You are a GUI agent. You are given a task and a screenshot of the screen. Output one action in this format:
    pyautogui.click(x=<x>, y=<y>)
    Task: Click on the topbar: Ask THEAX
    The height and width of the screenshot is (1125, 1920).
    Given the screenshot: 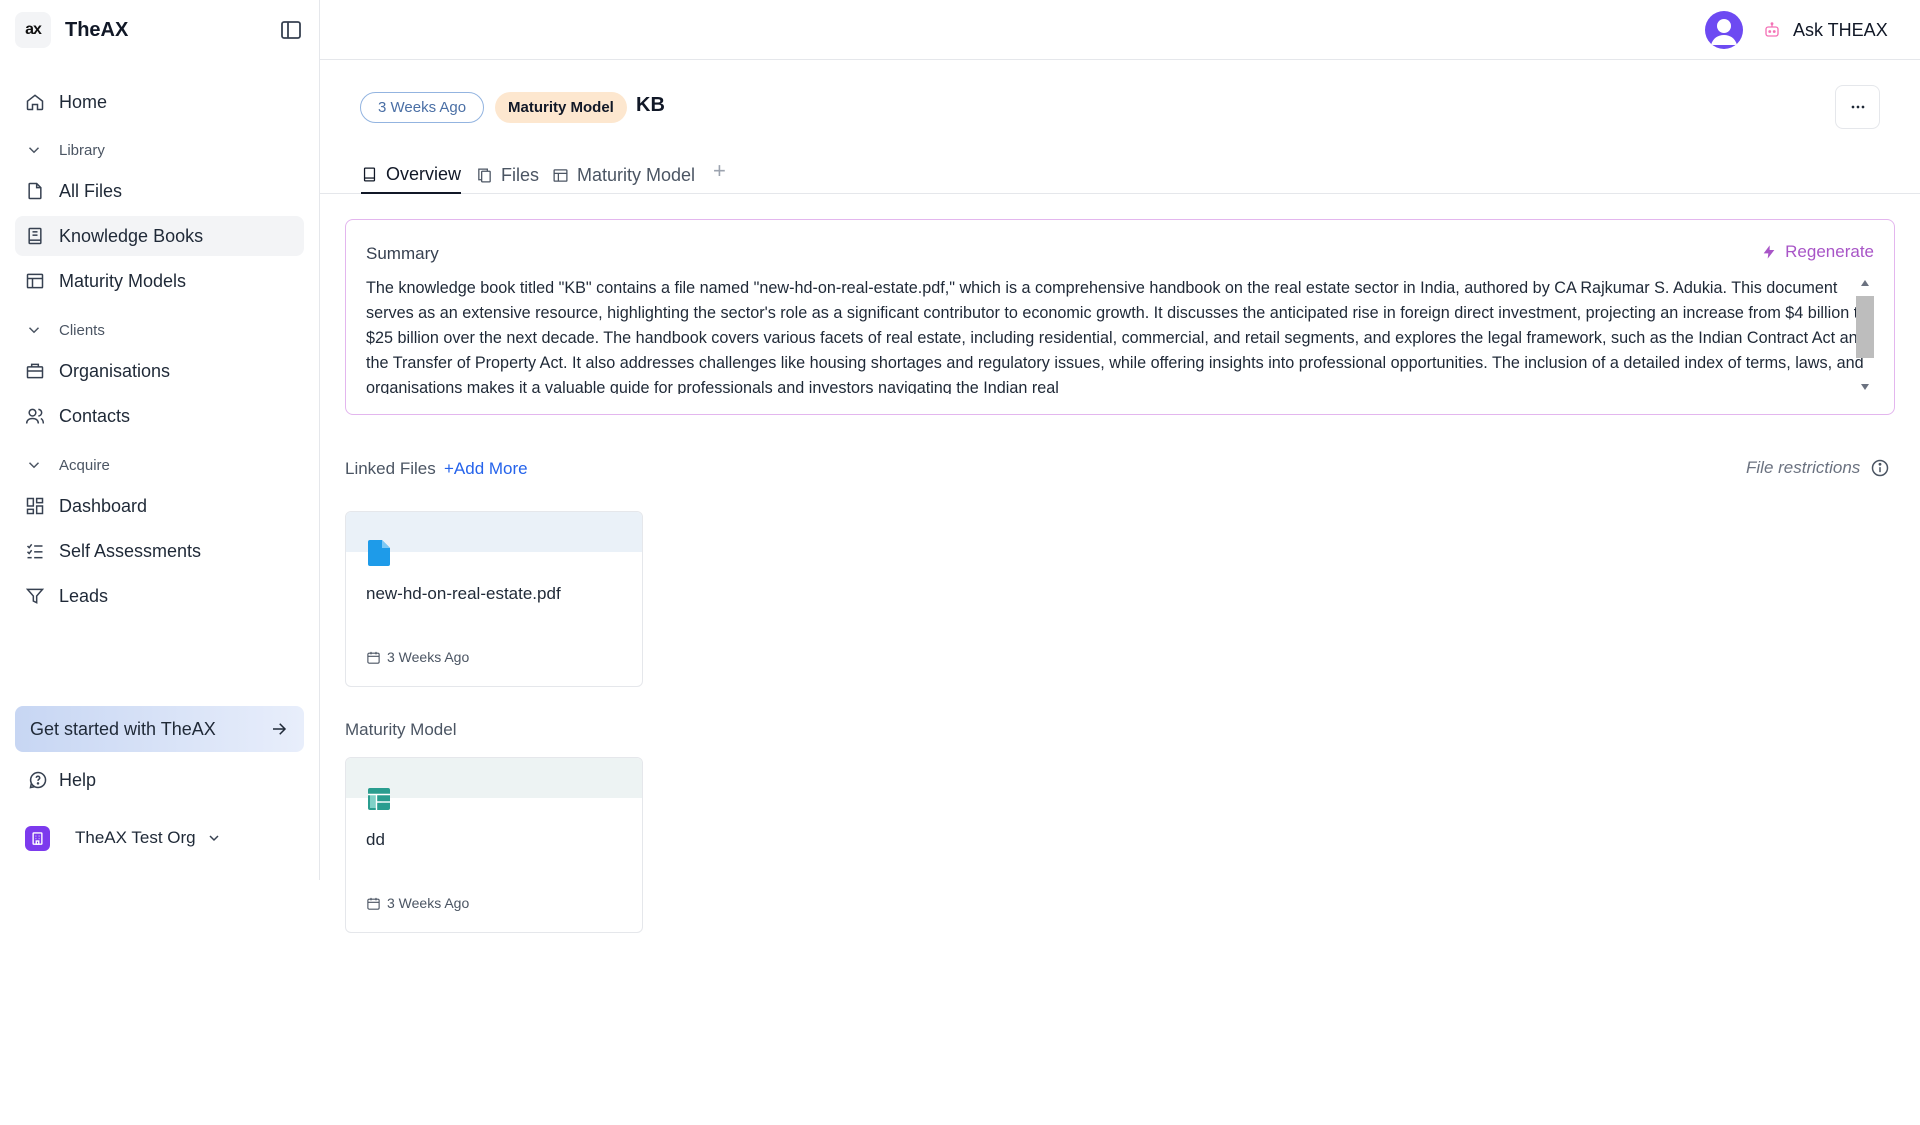 What is the action you would take?
    pyautogui.click(x=1120, y=30)
    